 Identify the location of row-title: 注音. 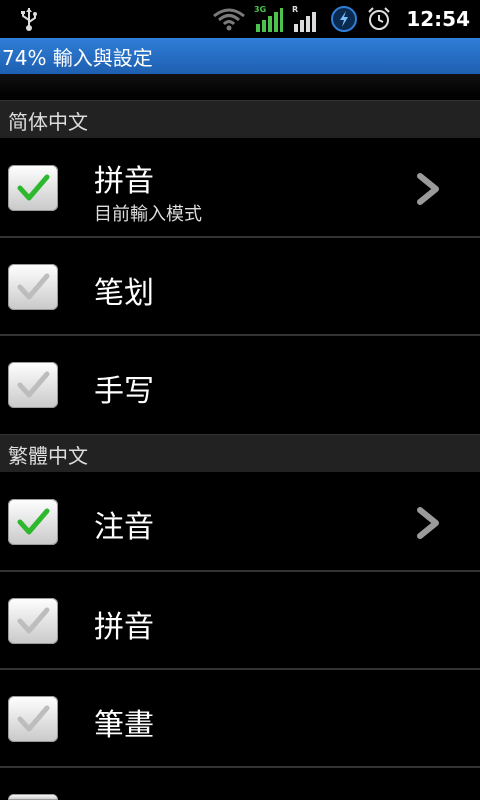
(124, 527).